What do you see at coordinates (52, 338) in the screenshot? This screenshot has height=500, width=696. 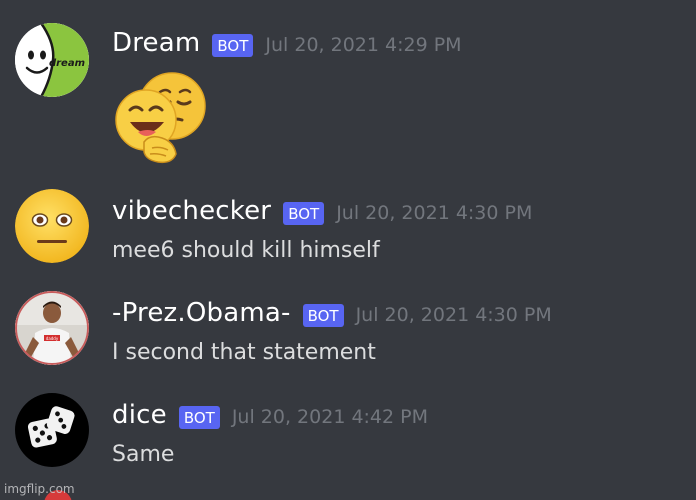 I see `svg-text: daddy` at bounding box center [52, 338].